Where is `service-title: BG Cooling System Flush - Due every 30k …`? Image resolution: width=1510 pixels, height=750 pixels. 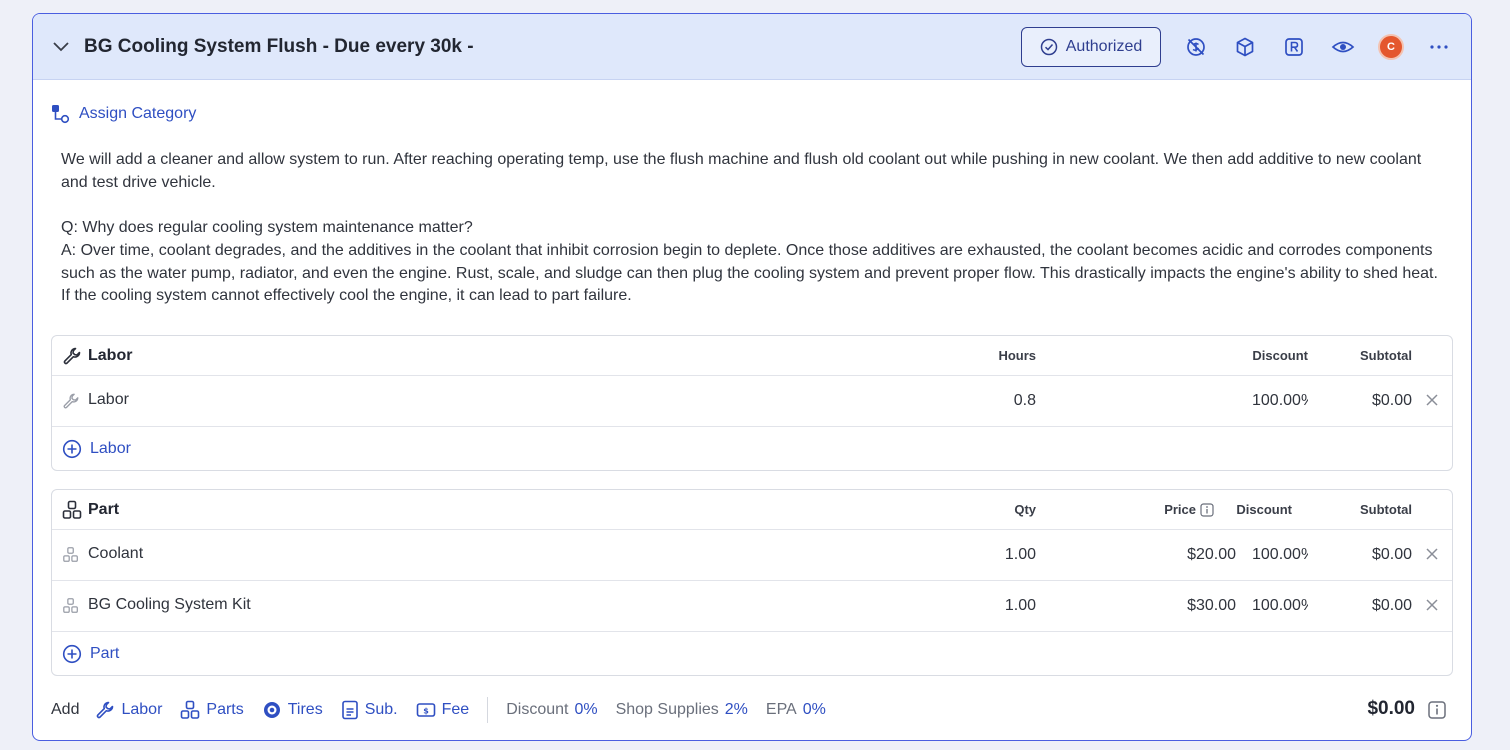 service-title: BG Cooling System Flush - Due every 30k … is located at coordinates (279, 46).